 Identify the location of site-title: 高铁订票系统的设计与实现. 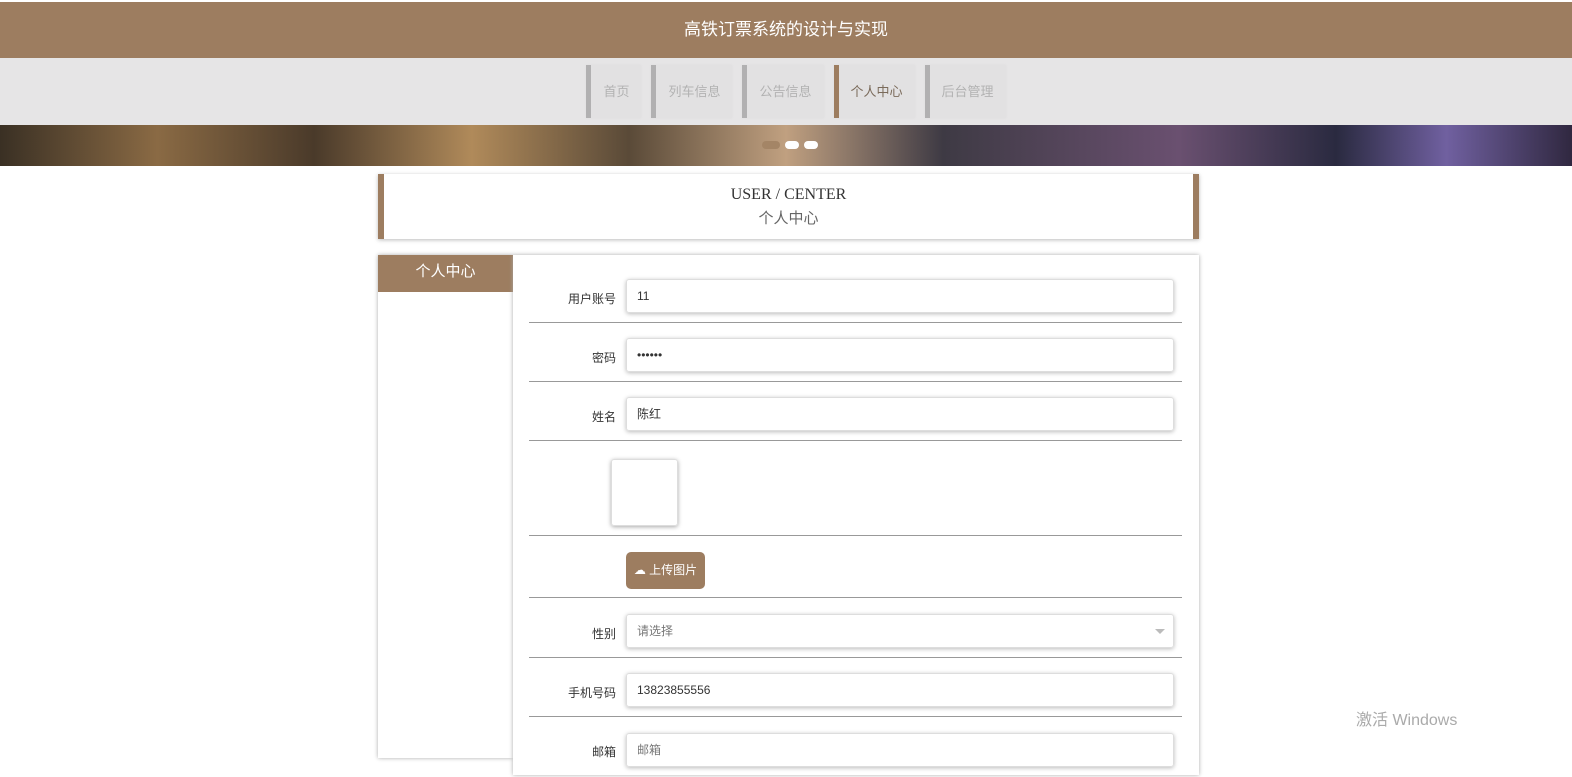
(786, 30).